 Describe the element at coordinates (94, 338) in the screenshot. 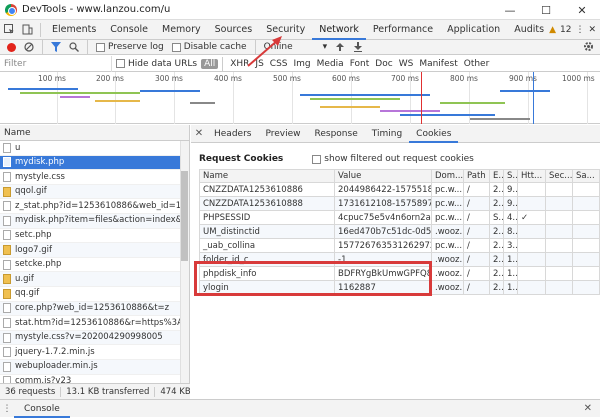

I see `request-row: mystyle.css?v=202004290998005` at that location.